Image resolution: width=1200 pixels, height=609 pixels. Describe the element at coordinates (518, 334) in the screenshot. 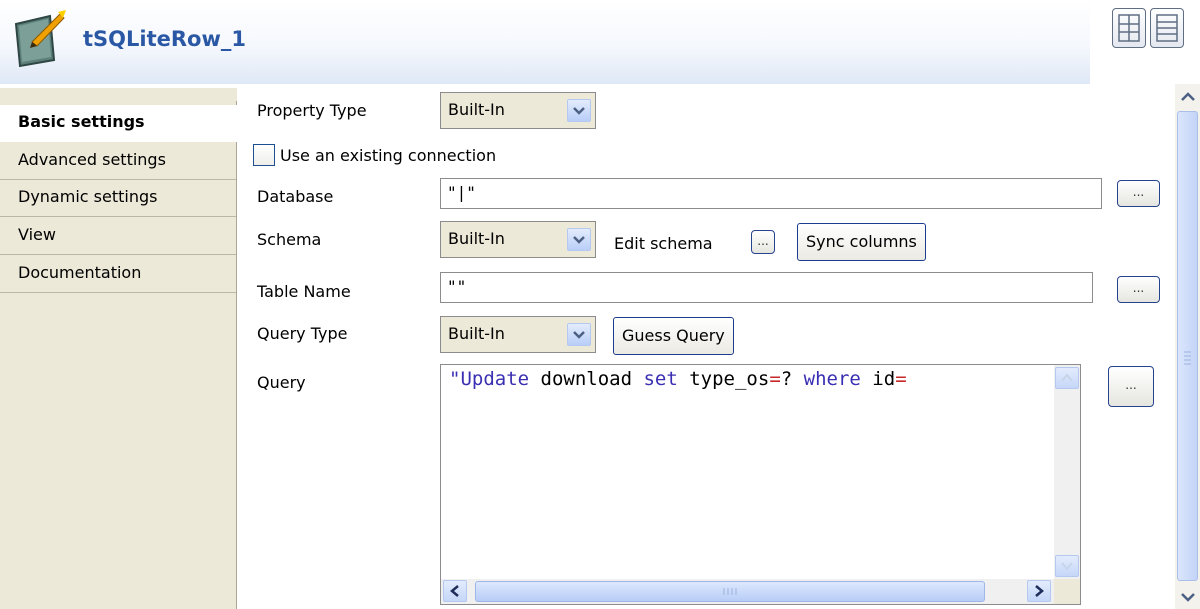

I see `query-type-select: Built-In` at that location.